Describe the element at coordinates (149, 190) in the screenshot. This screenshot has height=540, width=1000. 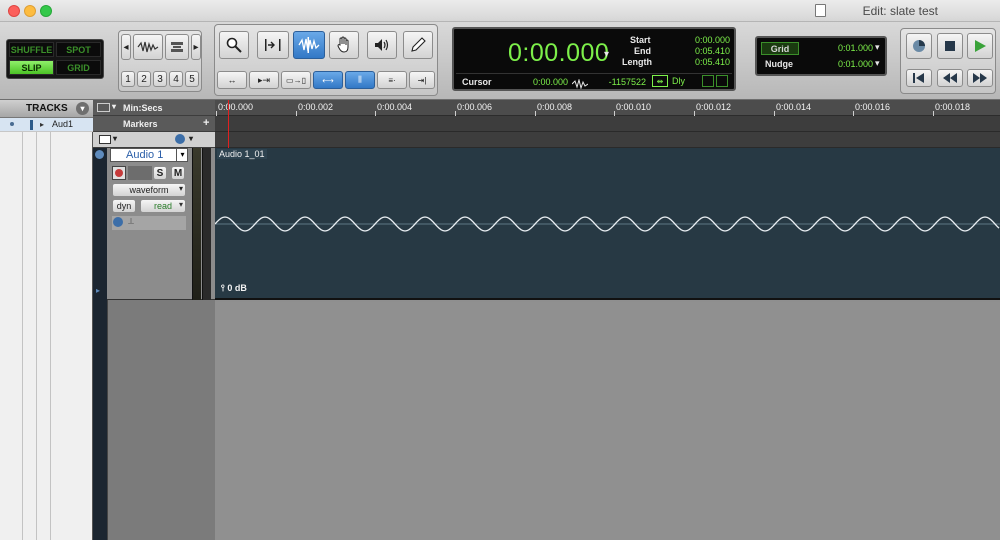
I see `track-view-selector: waveform ▾` at that location.